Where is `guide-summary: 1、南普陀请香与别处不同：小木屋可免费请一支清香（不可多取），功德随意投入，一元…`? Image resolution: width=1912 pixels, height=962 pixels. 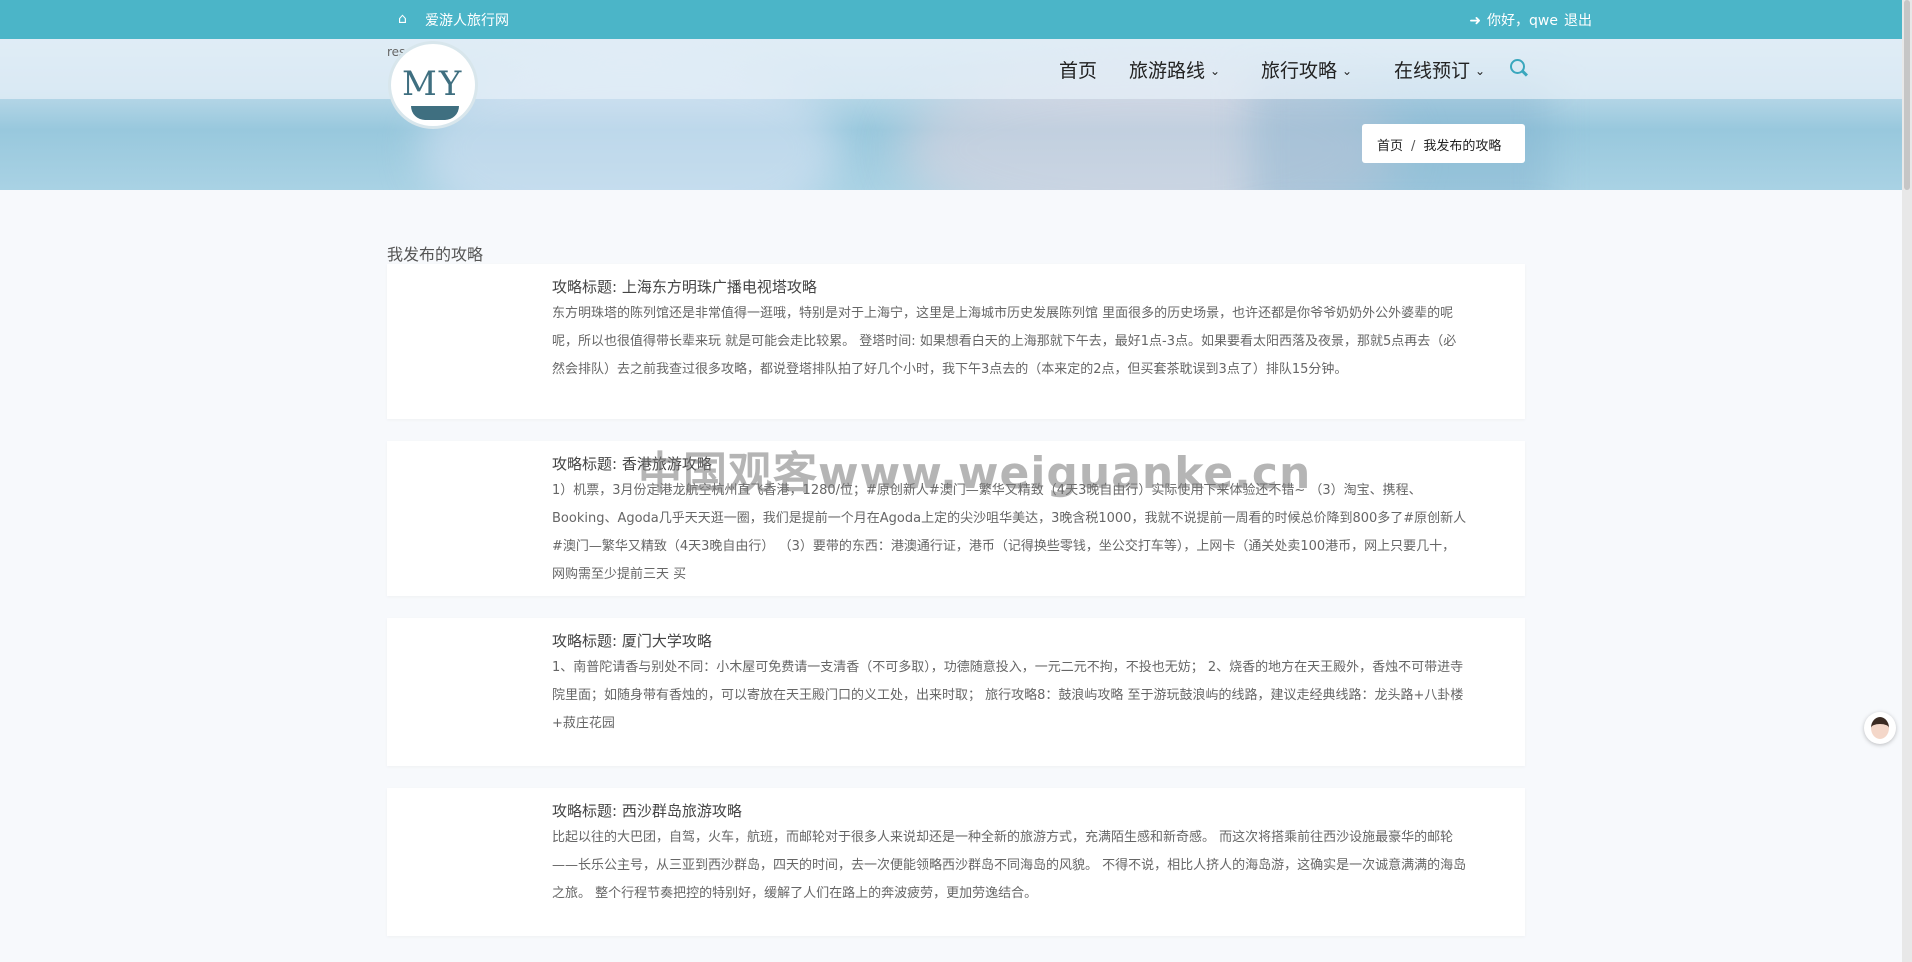
guide-summary: 1、南普陀请香与别处不同：小木屋可免费请一支清香（不可多取），功德随意投入，一元… is located at coordinates (1008, 695).